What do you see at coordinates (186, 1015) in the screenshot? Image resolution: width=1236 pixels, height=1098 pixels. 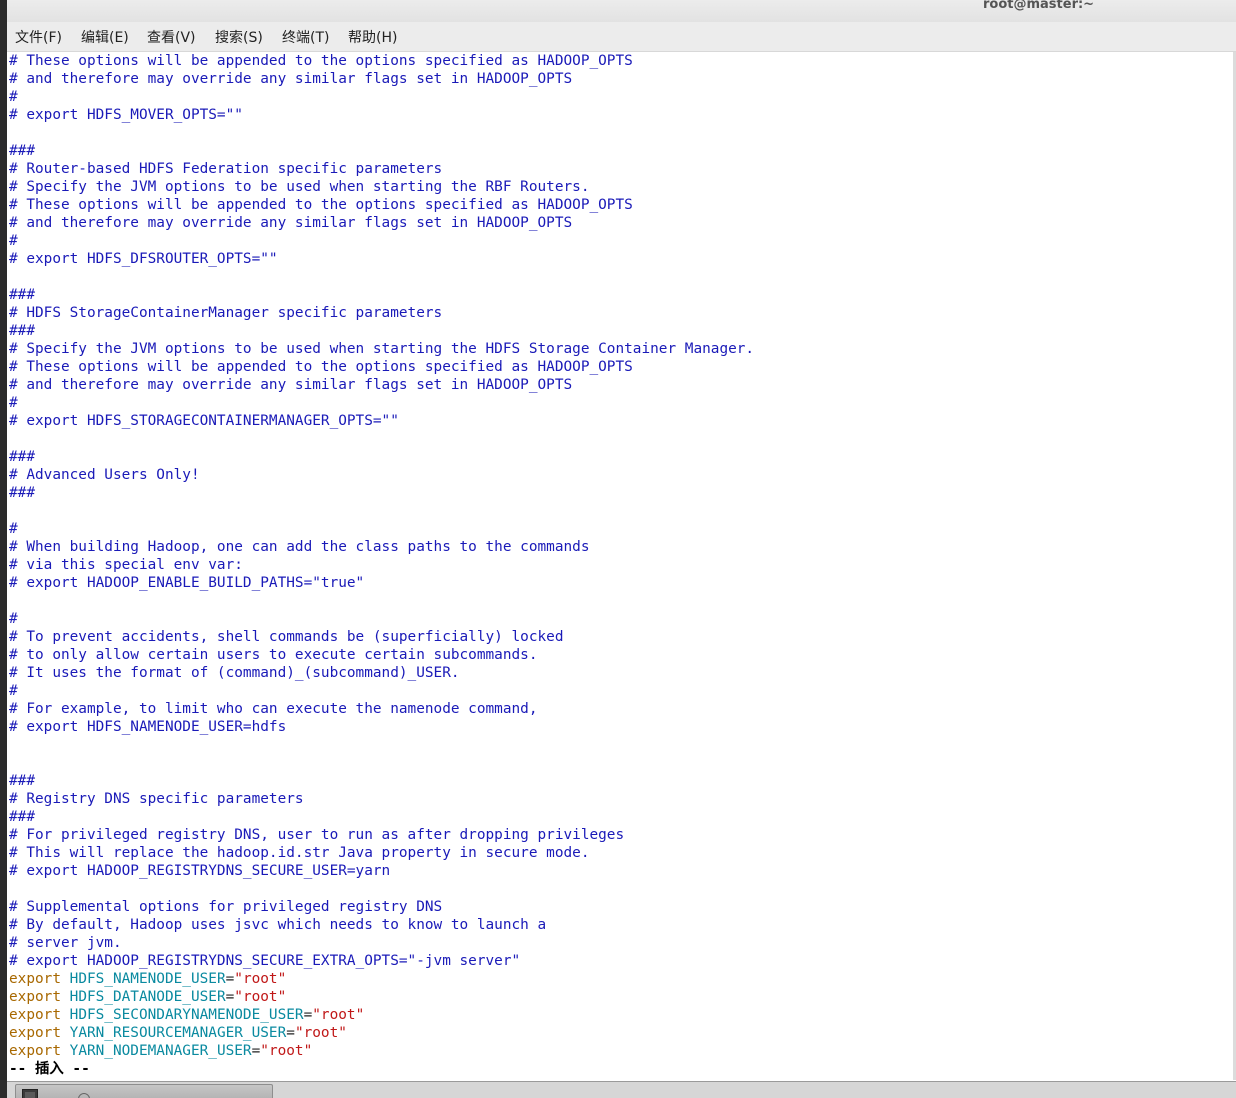 I see `export-variable-name: HDFS_SECONDARYNAMENODE_USER` at bounding box center [186, 1015].